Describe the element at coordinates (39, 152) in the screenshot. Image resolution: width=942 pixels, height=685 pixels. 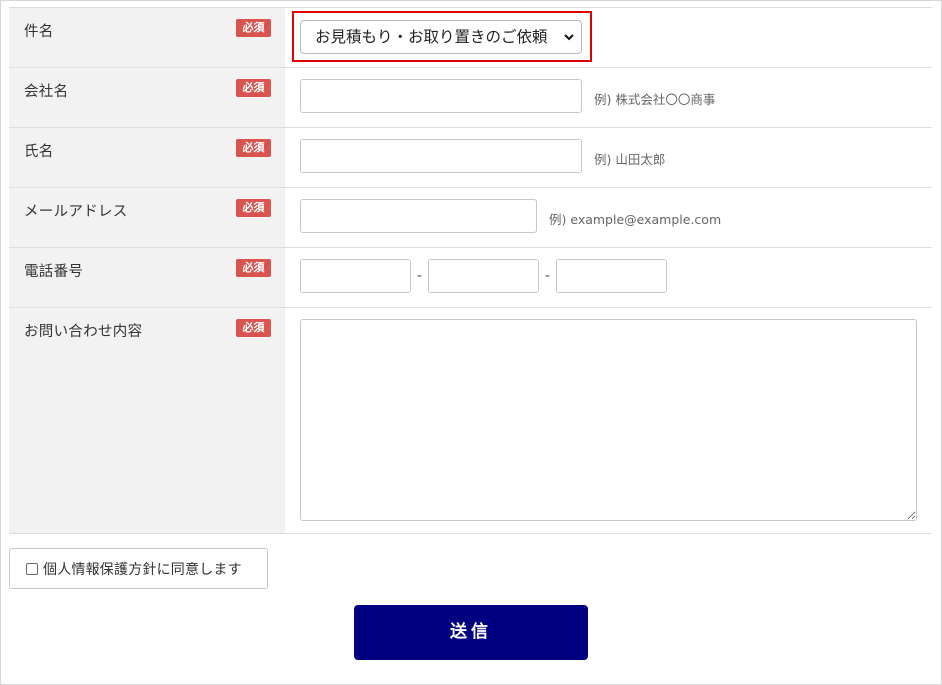
I see `name-label: 氏名` at that location.